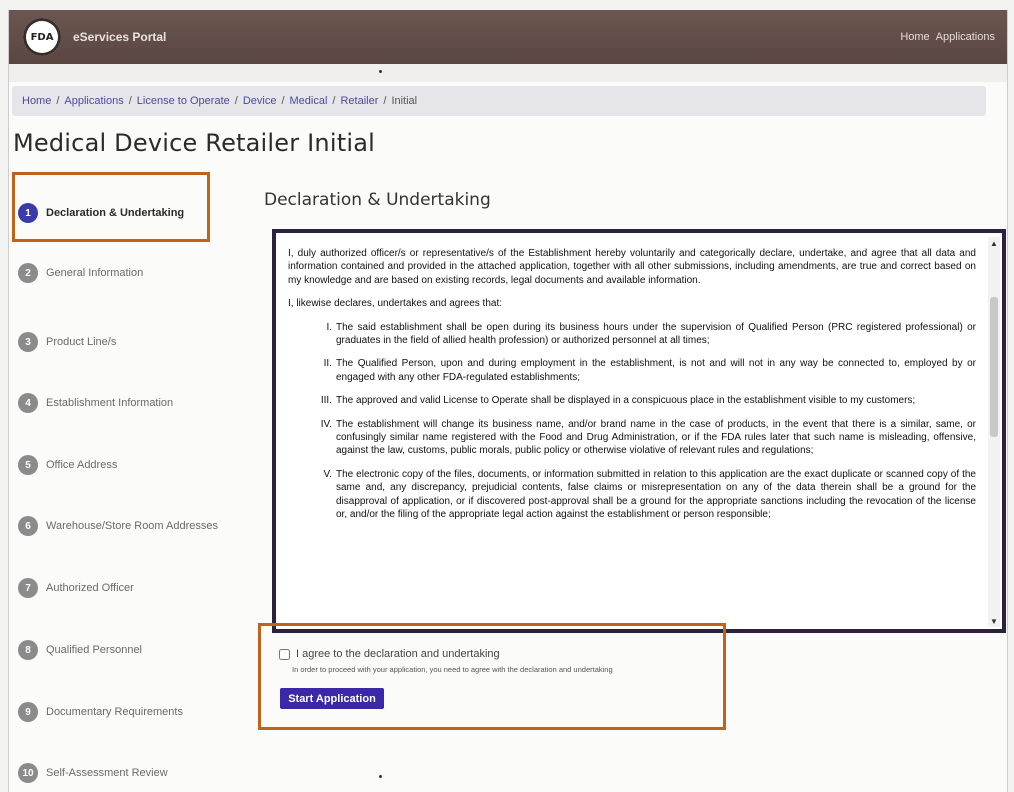 This screenshot has height=792, width=1014. What do you see at coordinates (90, 588) in the screenshot?
I see `step-label: Authorized Officer` at bounding box center [90, 588].